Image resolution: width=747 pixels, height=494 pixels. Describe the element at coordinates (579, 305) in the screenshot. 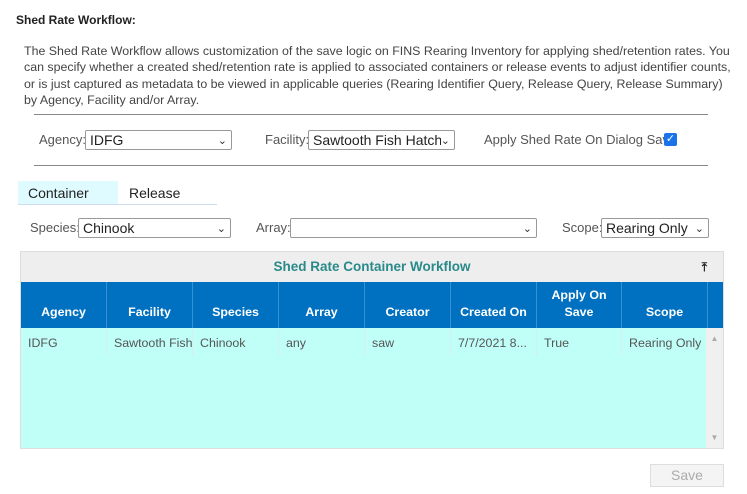

I see `column-header: Apply On Save` at that location.